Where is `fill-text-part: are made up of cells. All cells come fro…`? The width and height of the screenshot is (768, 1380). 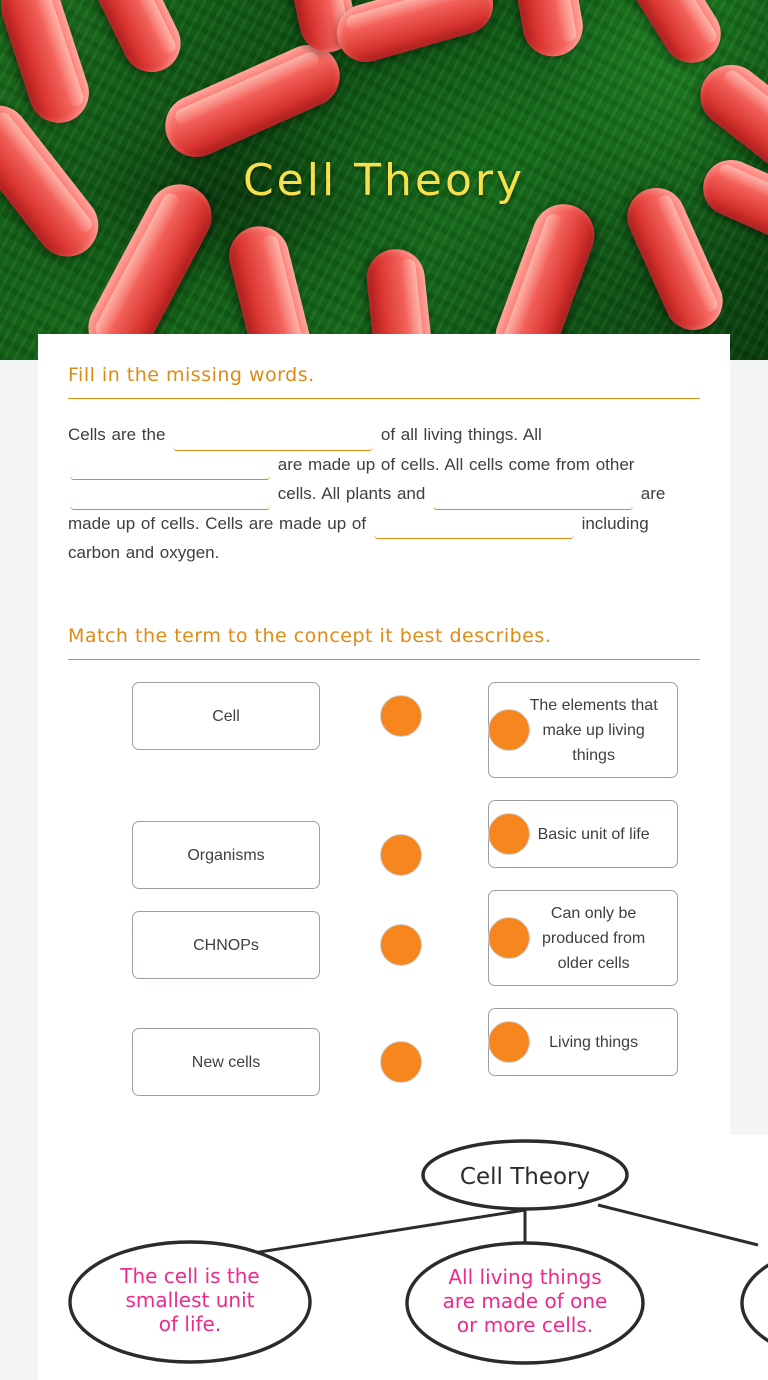 fill-text-part: are made up of cells. All cells come fro… is located at coordinates (456, 464).